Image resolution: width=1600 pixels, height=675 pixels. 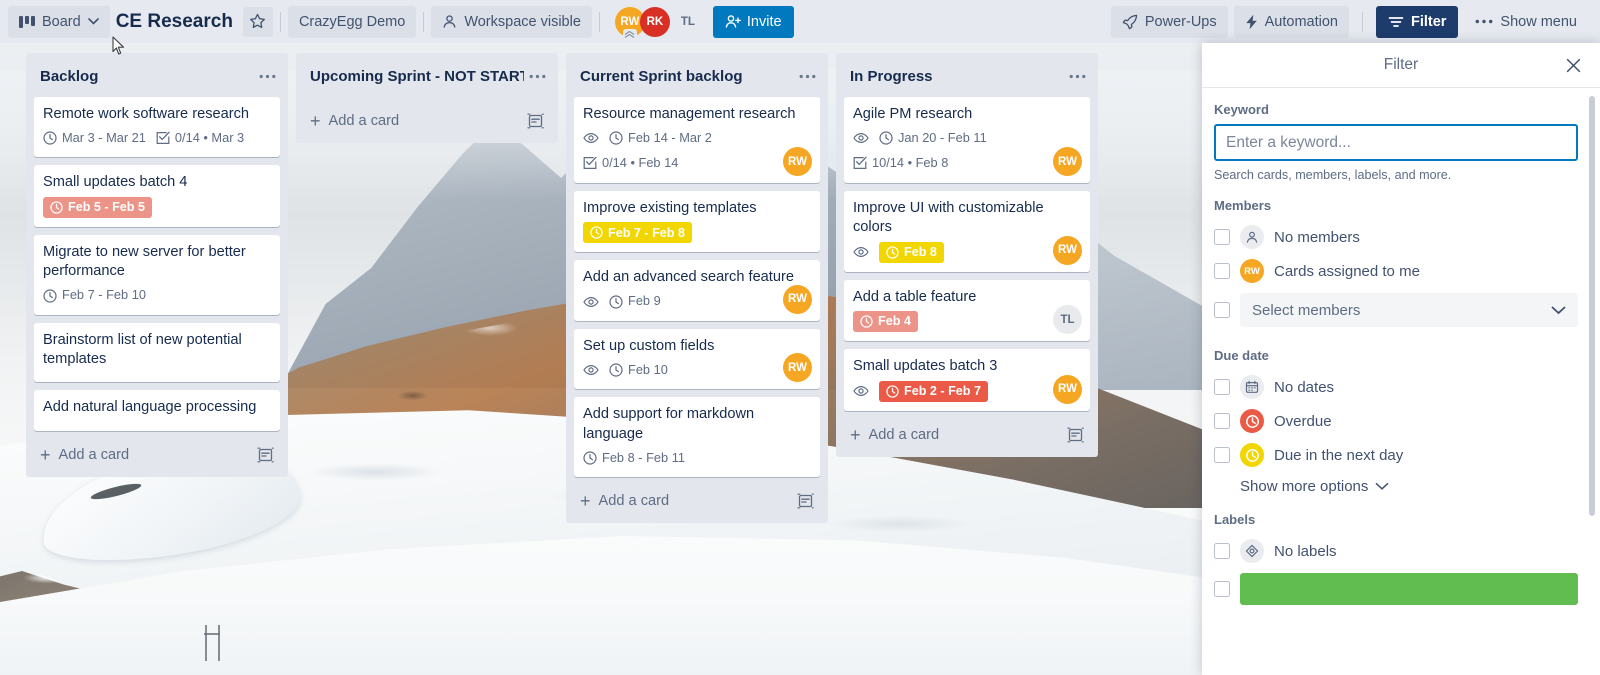 I want to click on list-title: In Progress, so click(x=957, y=76).